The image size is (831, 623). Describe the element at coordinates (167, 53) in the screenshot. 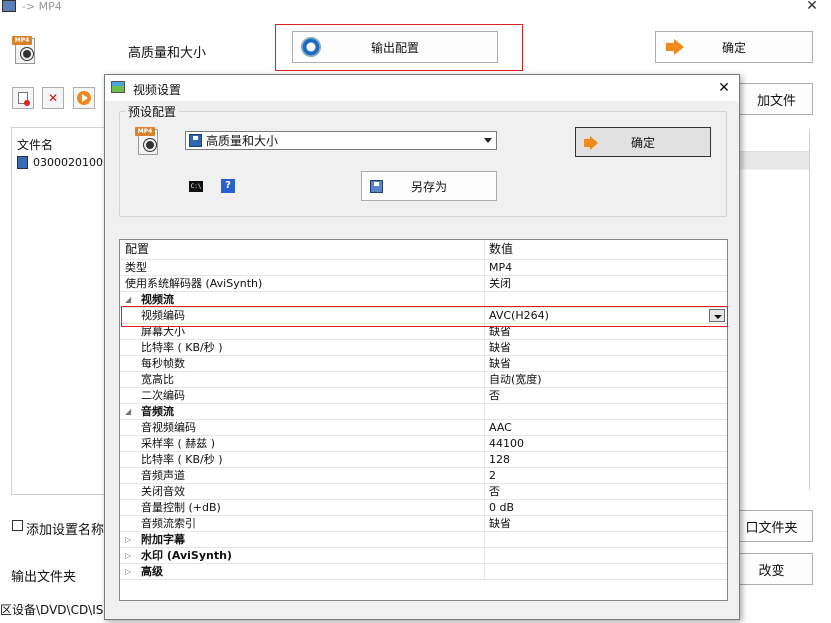

I see `quality-label: 高质量和大小` at that location.